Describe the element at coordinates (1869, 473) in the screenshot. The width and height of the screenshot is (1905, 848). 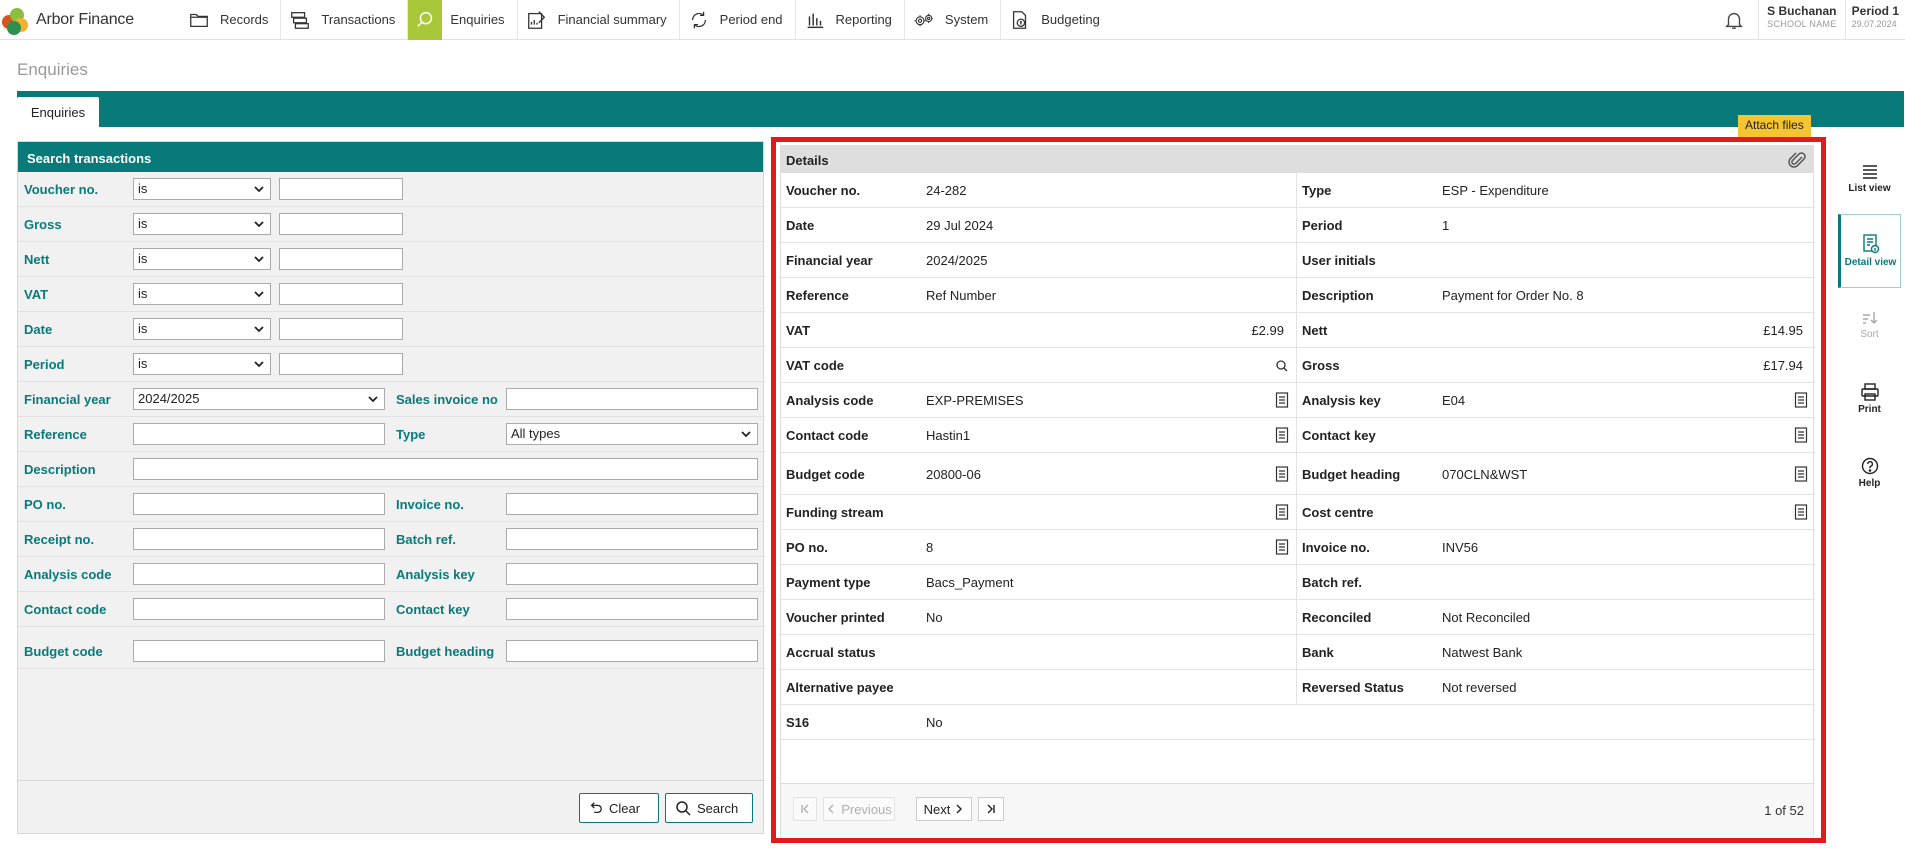
I see `help-button: Help` at that location.